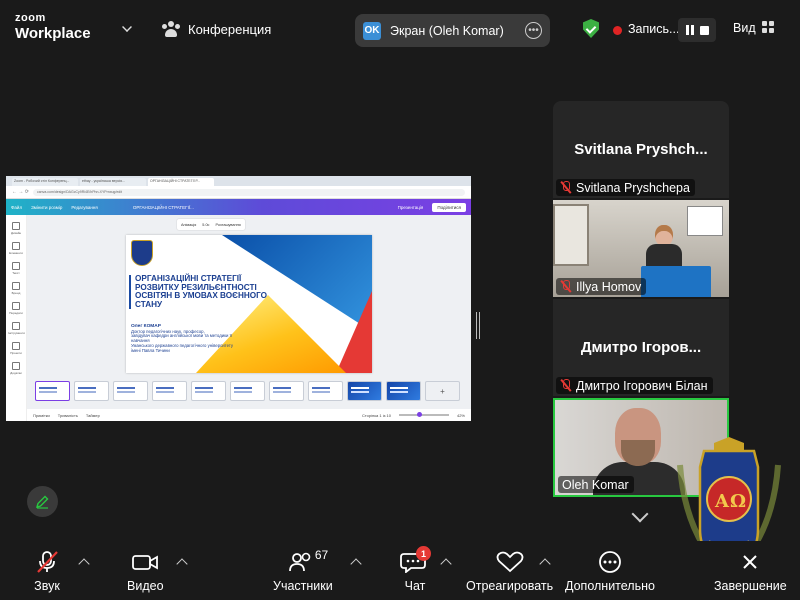  Describe the element at coordinates (16, 288) in the screenshot. I see `canva-side-item: Бренд` at that location.